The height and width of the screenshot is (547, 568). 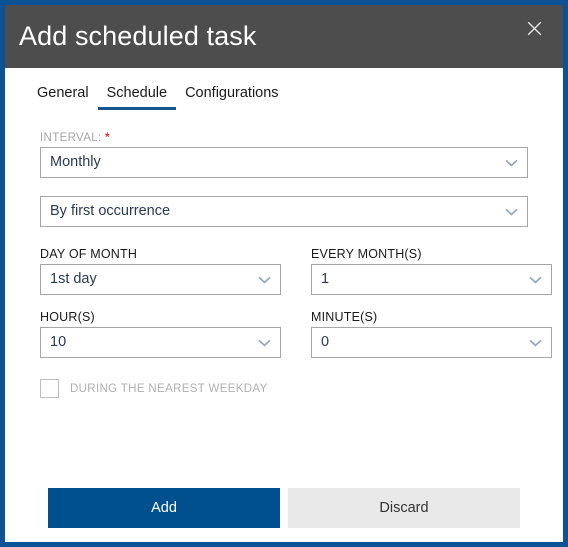 I want to click on dialog-footer: Add Discard, so click(x=284, y=508).